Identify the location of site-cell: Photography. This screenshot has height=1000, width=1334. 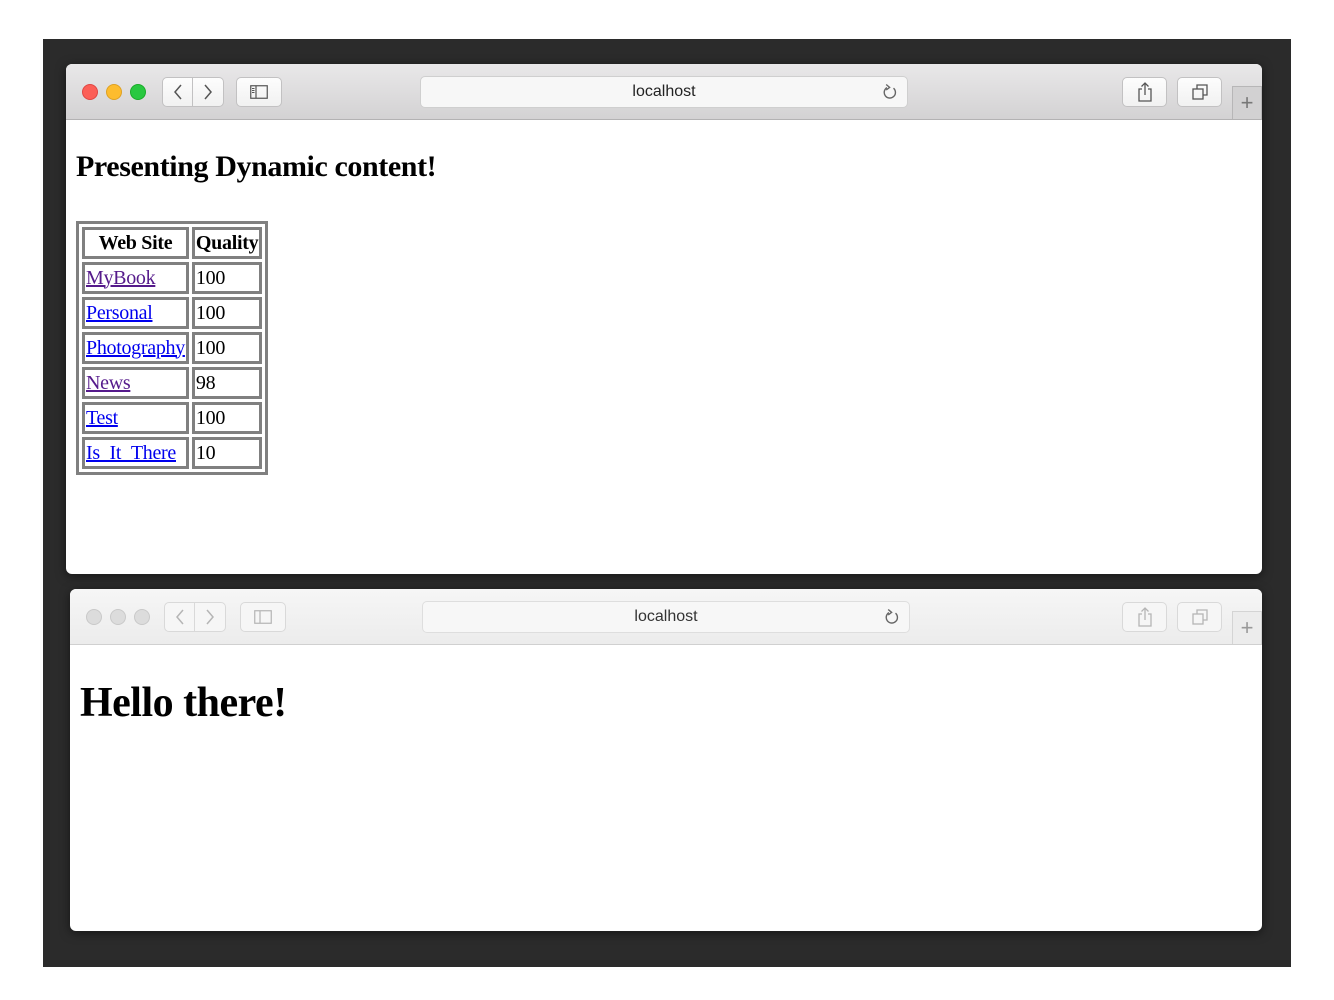
(135, 348).